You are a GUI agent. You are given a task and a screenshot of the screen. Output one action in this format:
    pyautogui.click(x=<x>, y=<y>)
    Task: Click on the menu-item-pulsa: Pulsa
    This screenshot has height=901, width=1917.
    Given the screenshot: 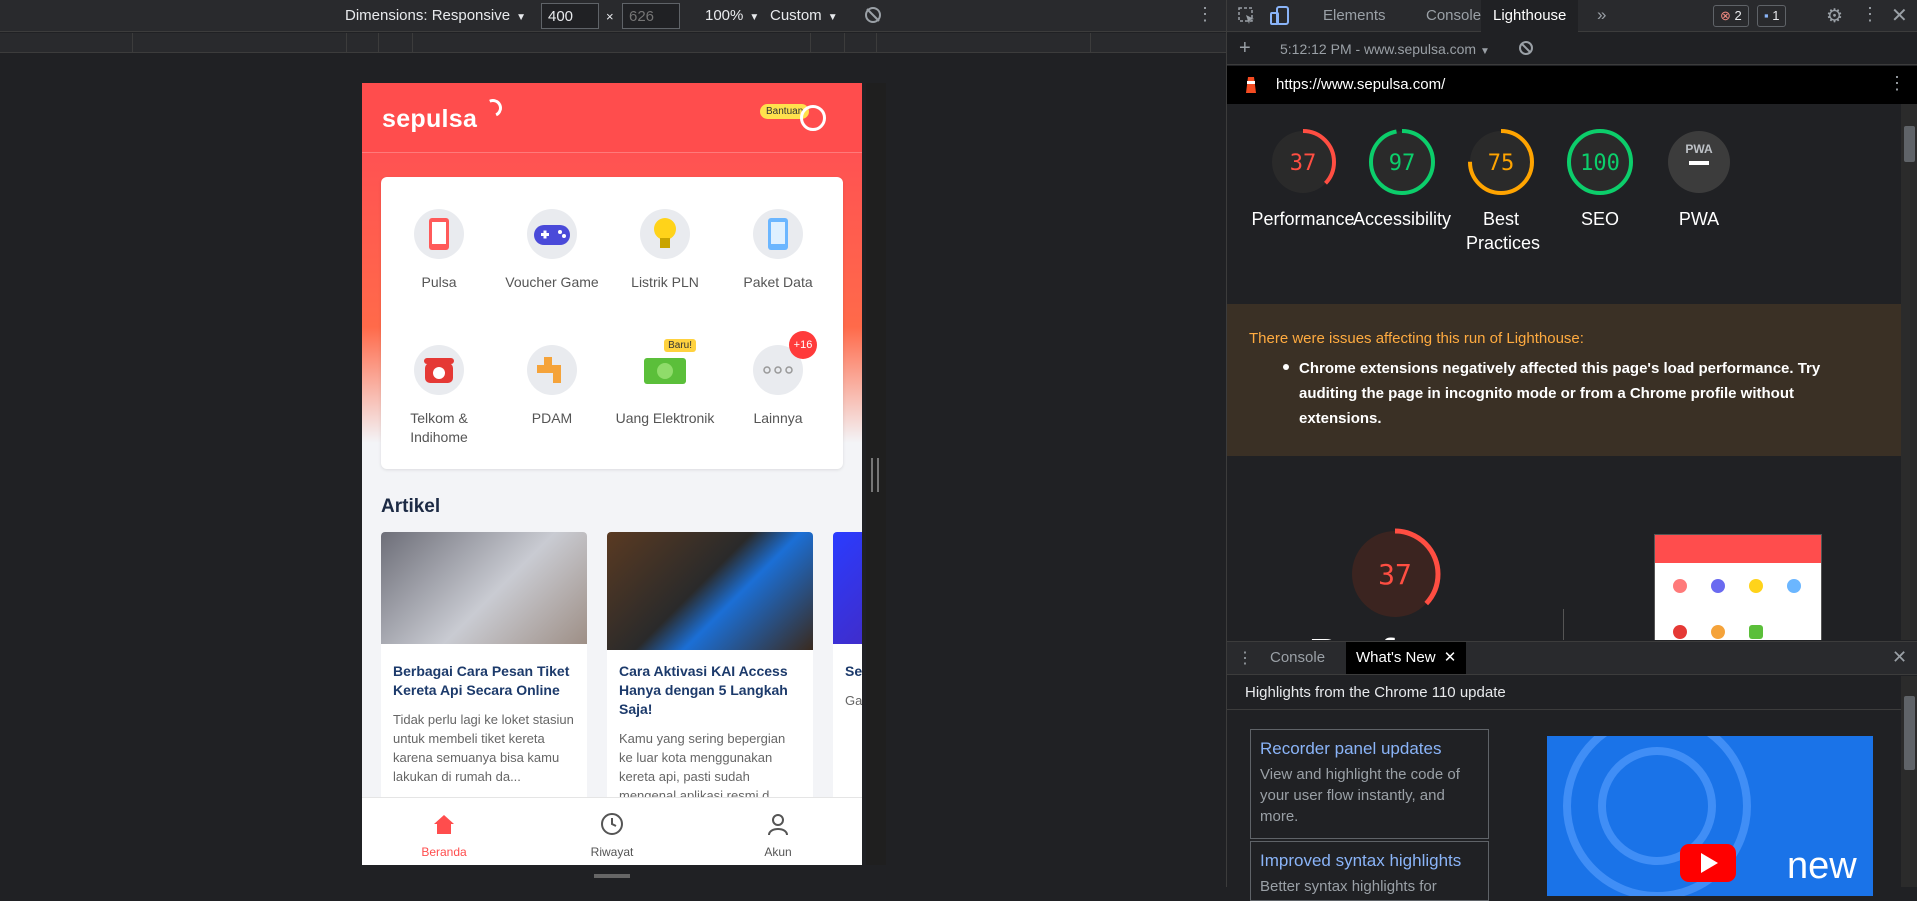 What is the action you would take?
    pyautogui.click(x=439, y=250)
    